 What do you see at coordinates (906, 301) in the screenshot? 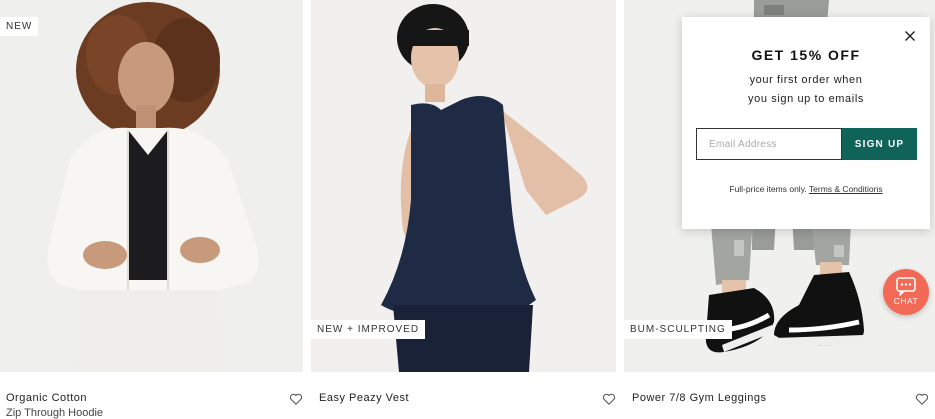
I see `chat-label: CHAT` at bounding box center [906, 301].